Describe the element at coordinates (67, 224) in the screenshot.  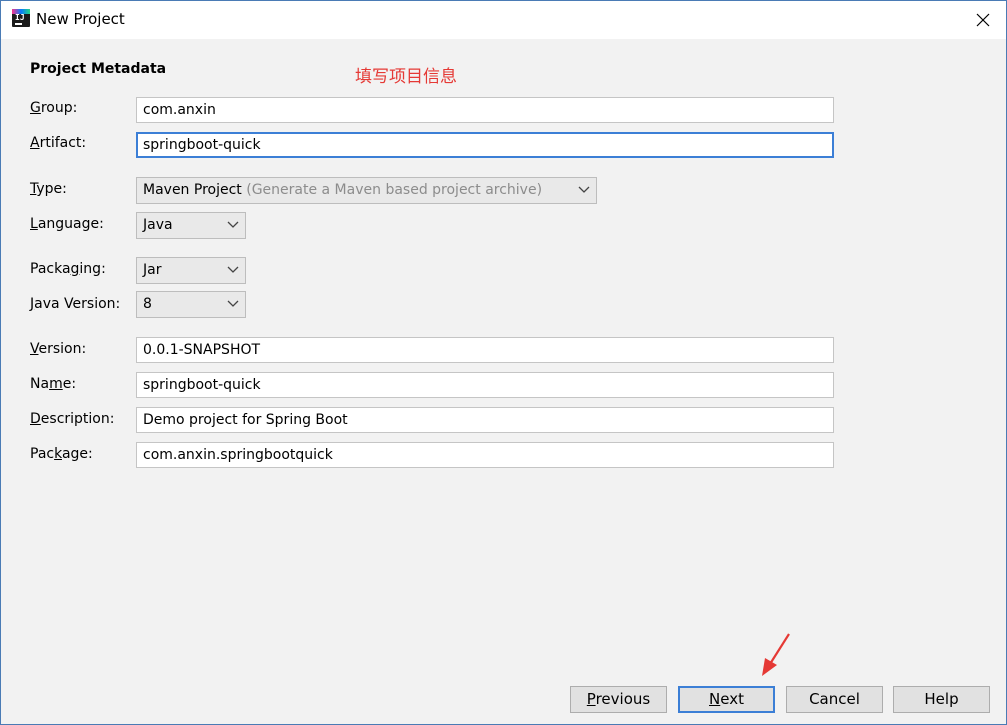
I see `language-label: Language:` at that location.